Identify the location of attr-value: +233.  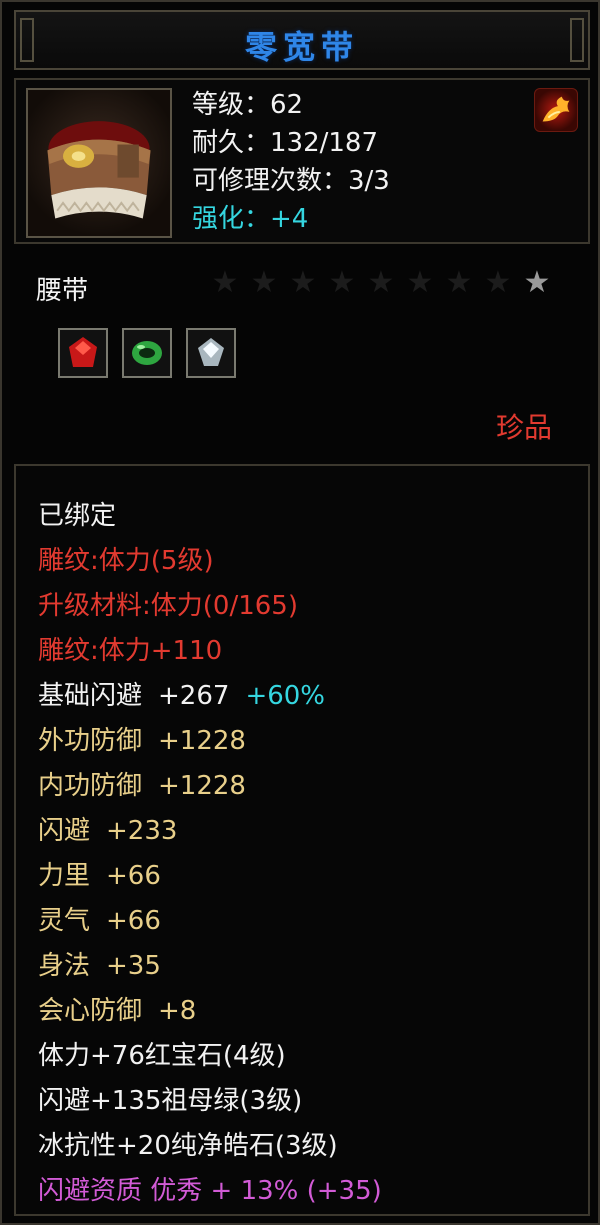
(142, 831).